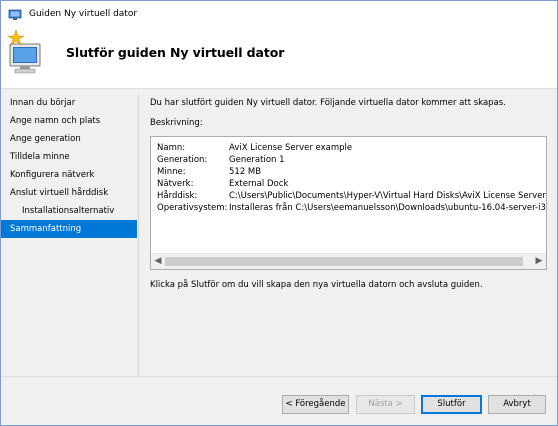 The image size is (558, 426). I want to click on finish-button: Slutför, so click(451, 404).